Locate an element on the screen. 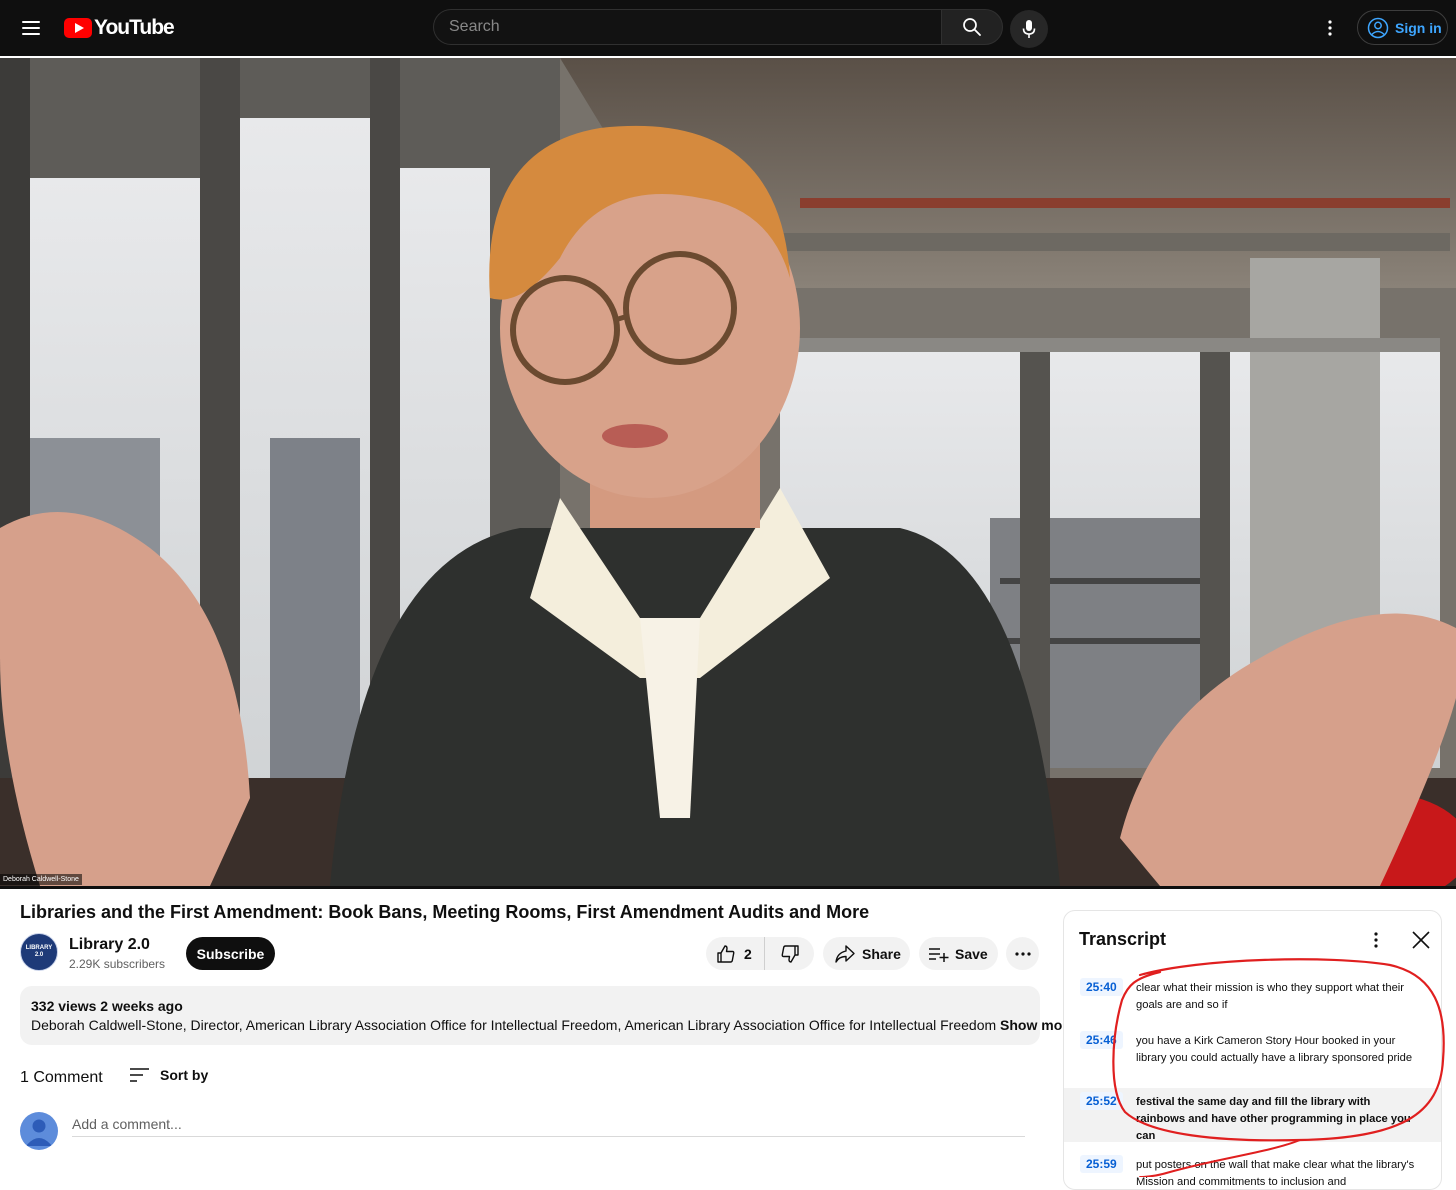  video-bottom-bar is located at coordinates (728, 887).